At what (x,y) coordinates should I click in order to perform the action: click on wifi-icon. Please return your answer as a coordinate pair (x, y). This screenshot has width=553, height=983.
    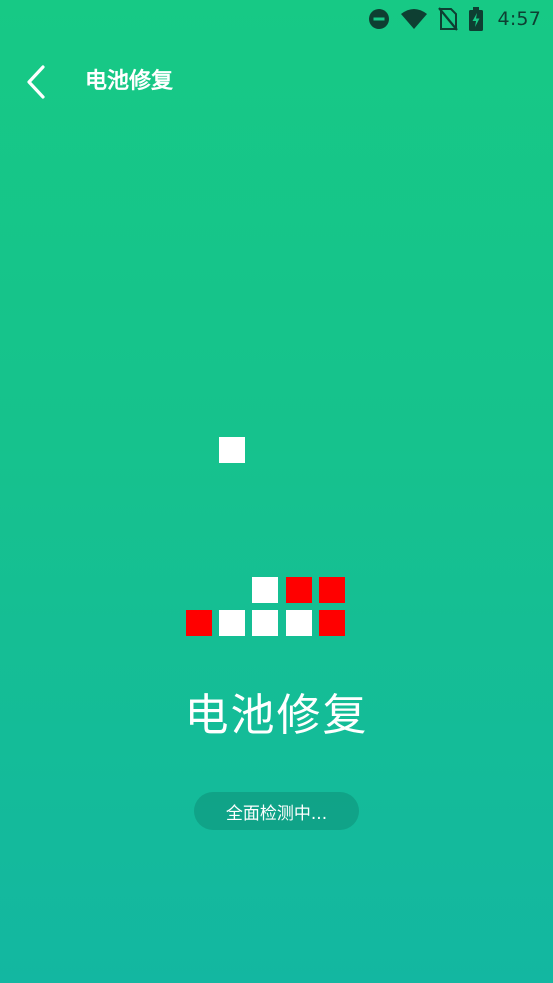
    Looking at the image, I should click on (414, 19).